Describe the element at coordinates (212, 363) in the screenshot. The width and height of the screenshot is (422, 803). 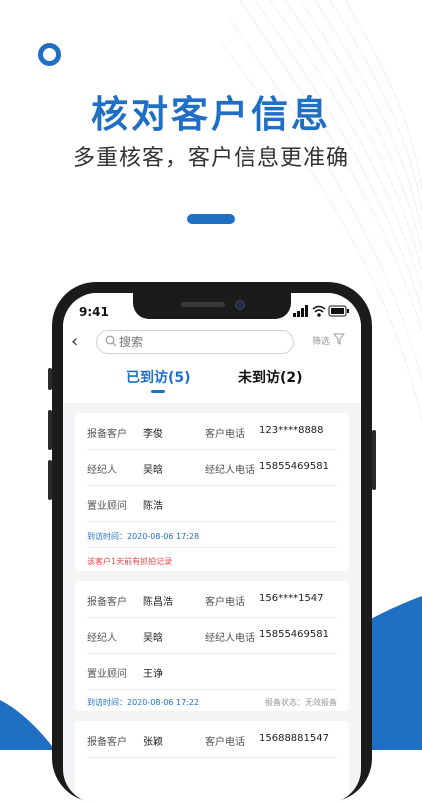
I see `app-header: ‹ 筛选 已到访(5) 未到访(2)` at that location.